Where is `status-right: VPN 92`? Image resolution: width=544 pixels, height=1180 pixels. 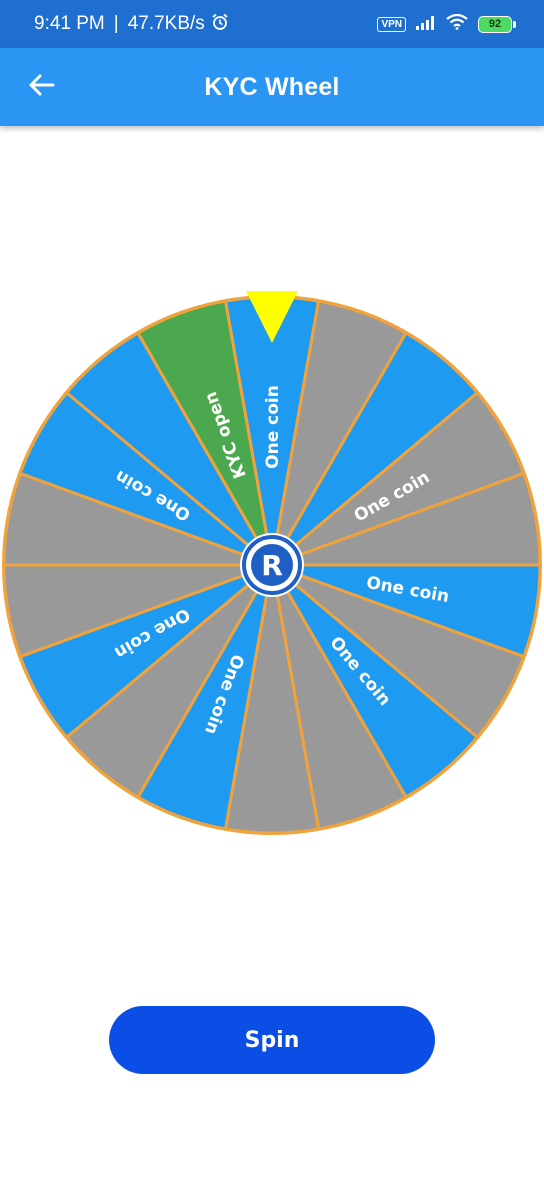 status-right: VPN 92 is located at coordinates (446, 23).